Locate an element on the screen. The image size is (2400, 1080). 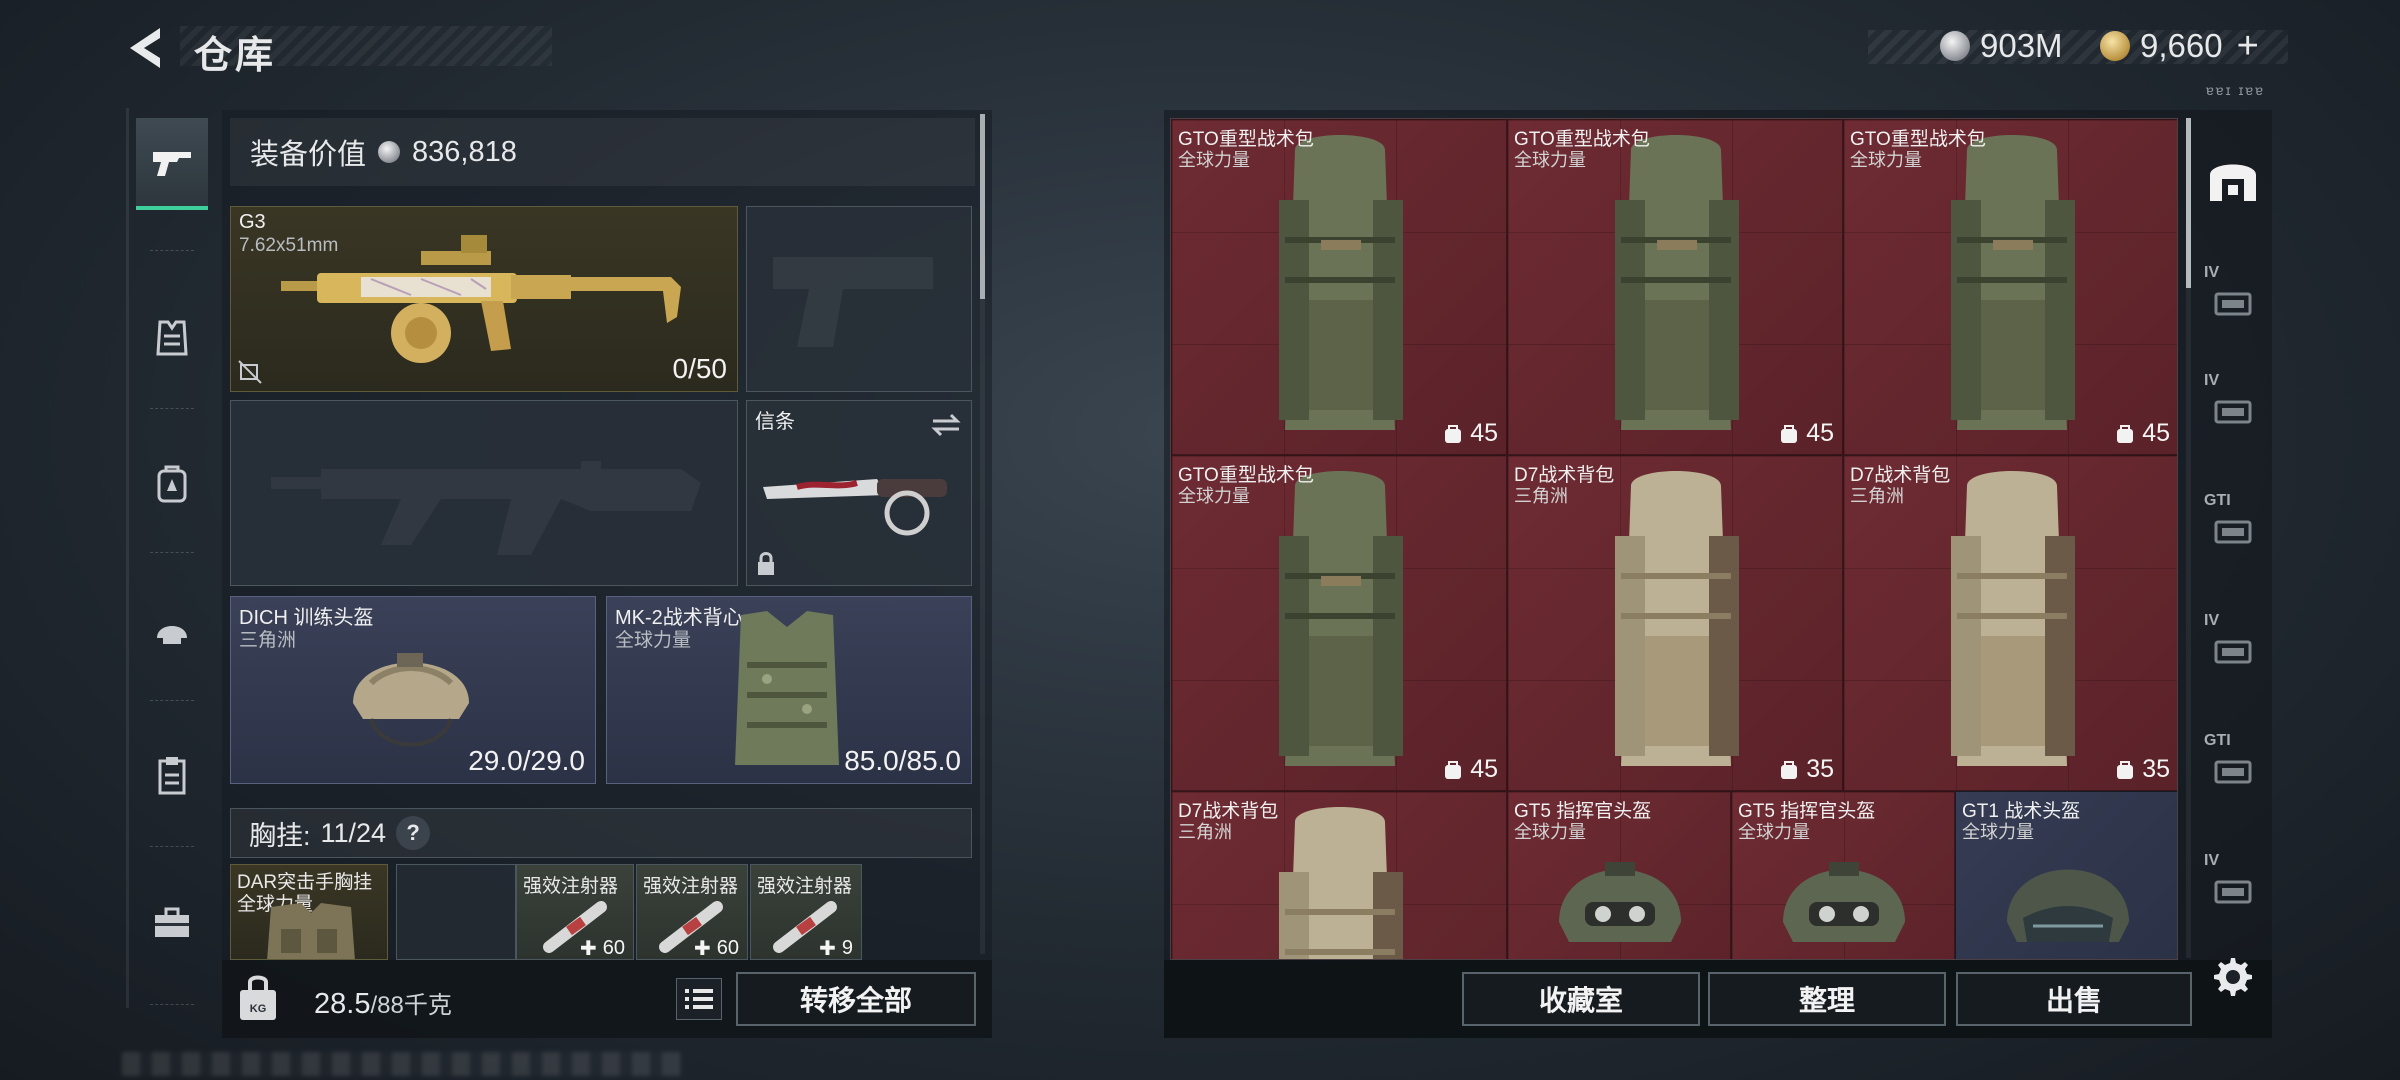
category-folder: IV is located at coordinates (2233, 293).